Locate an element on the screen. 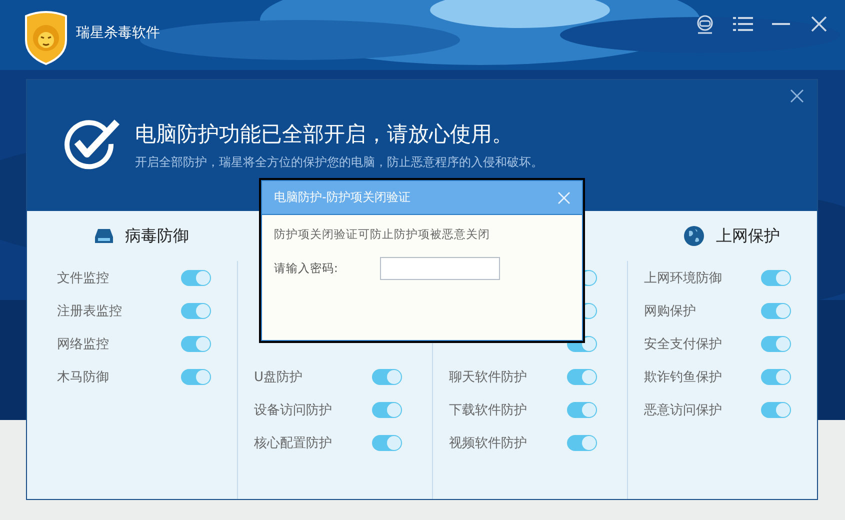 This screenshot has height=520, width=845. drive-icon is located at coordinates (104, 236).